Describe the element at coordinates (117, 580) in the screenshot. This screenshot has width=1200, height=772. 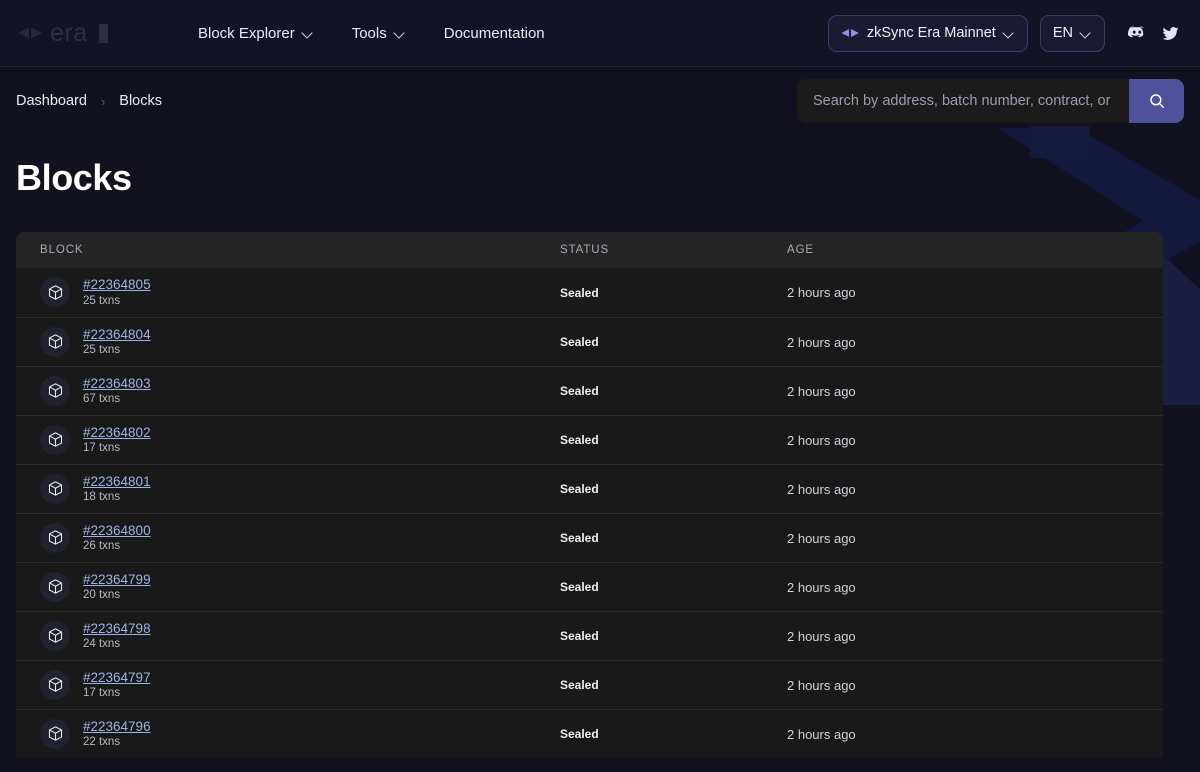
I see `block-number-link: #22364799` at that location.